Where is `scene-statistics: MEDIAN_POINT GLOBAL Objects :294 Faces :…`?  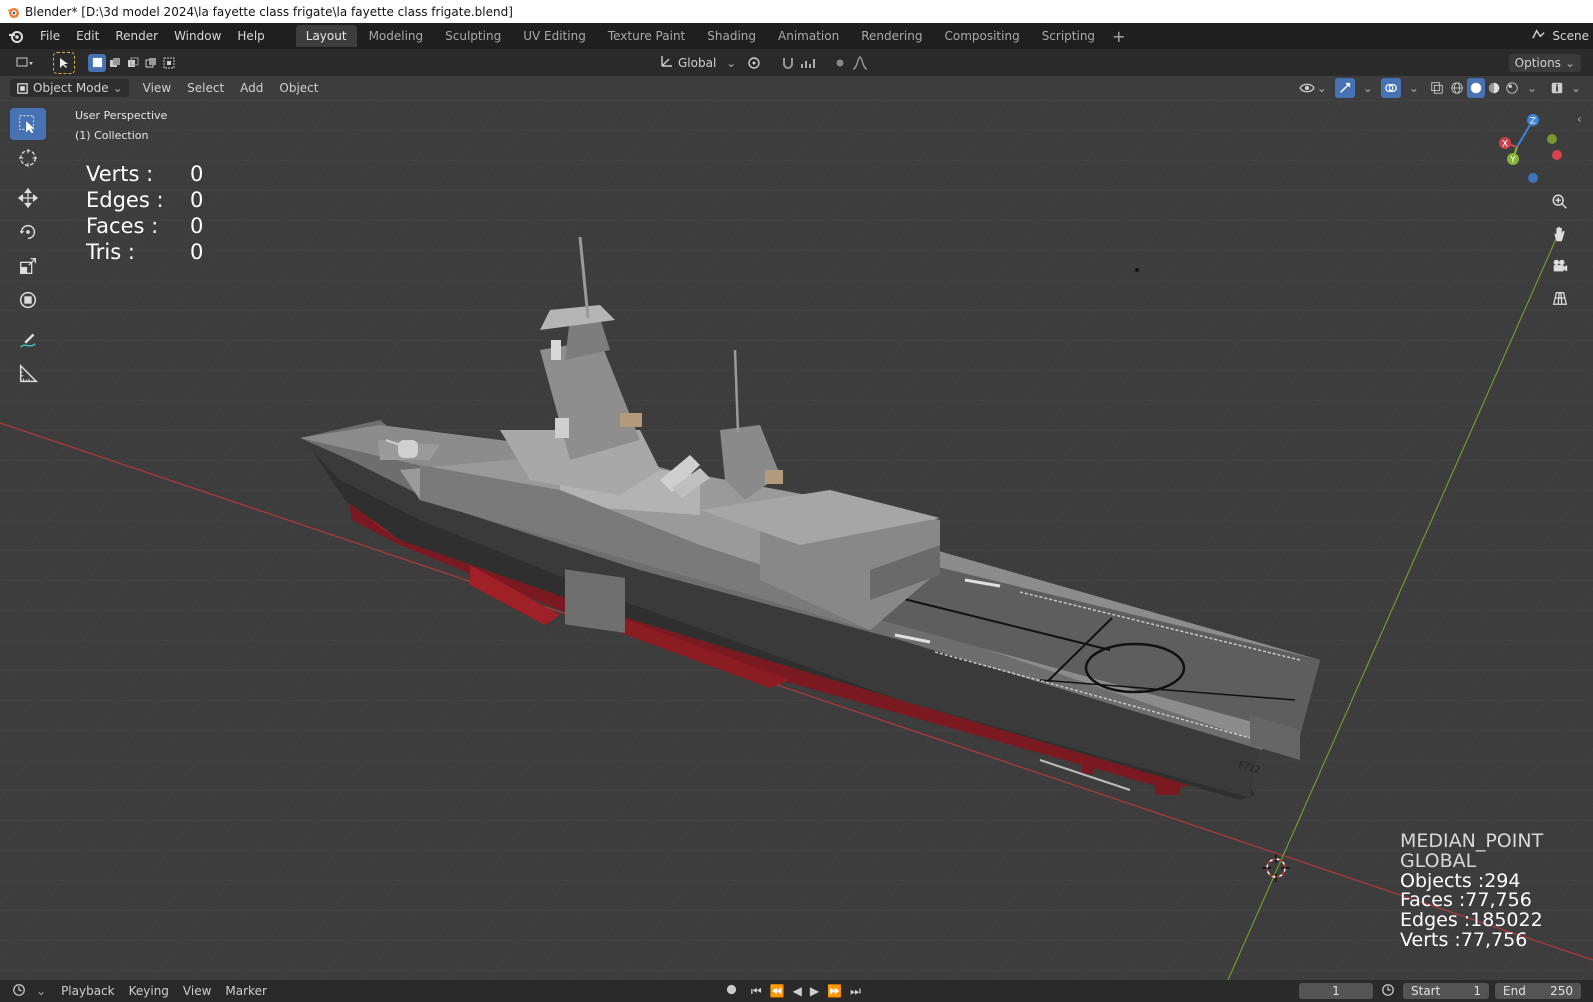
scene-statistics: MEDIAN_POINT GLOBAL Objects :294 Faces :… is located at coordinates (1471, 891).